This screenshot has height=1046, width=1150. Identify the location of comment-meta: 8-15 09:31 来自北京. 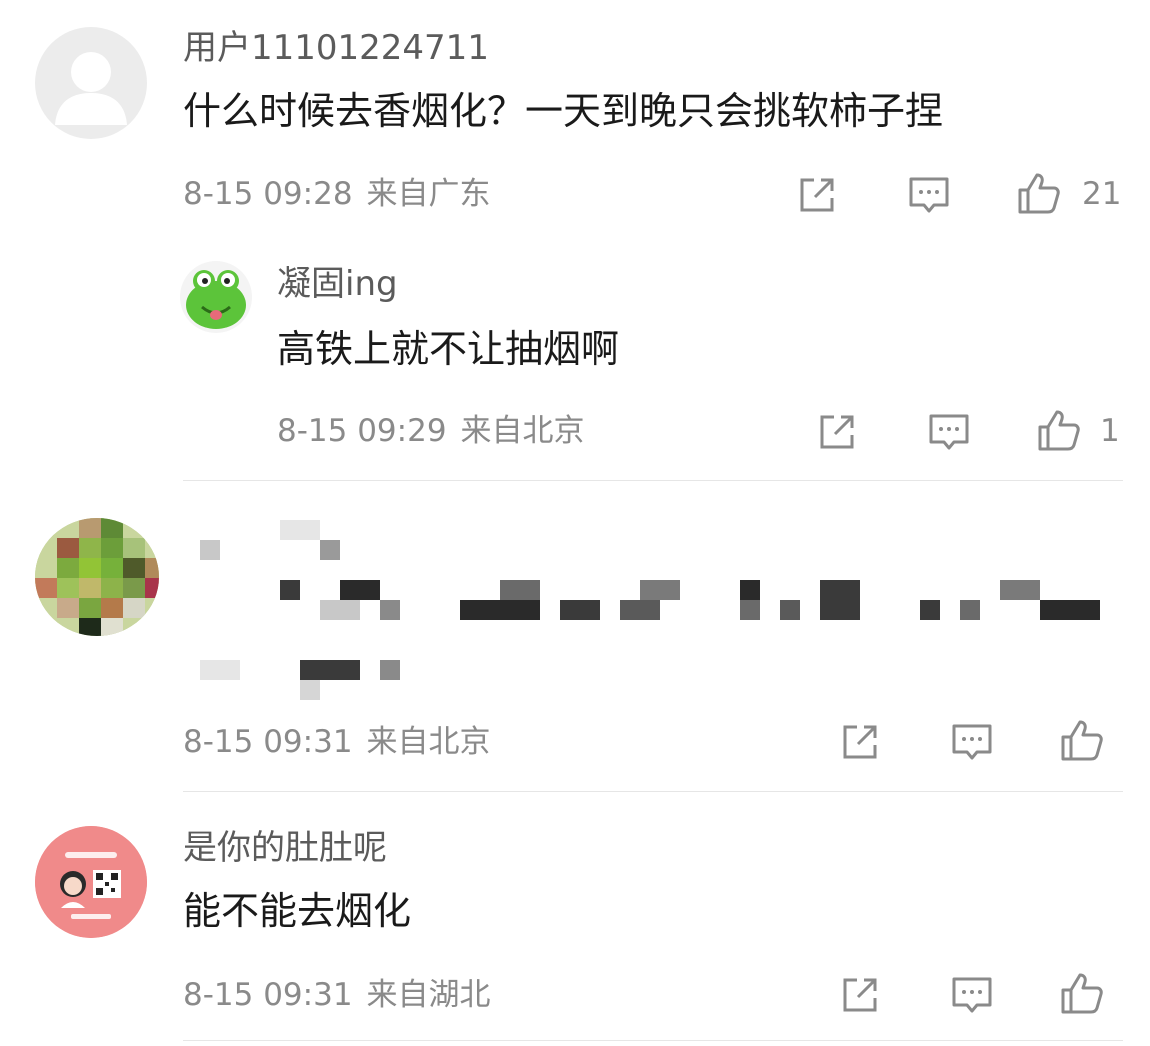
(337, 742).